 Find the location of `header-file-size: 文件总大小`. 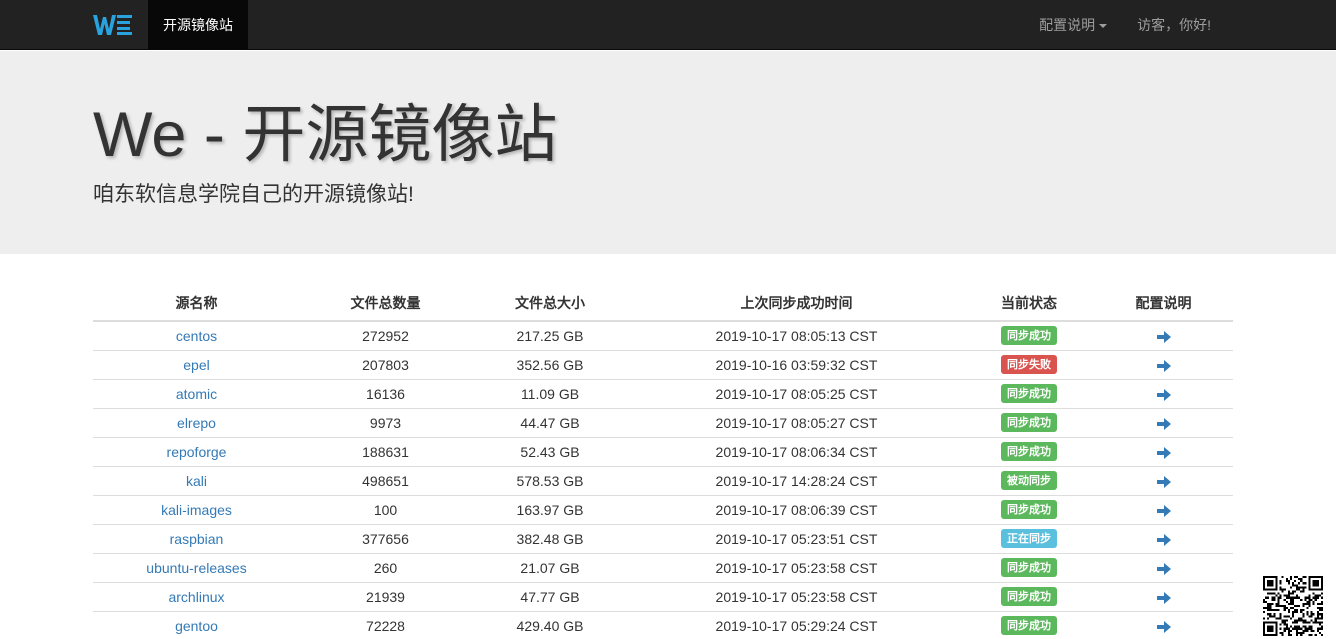

header-file-size: 文件总大小 is located at coordinates (550, 304).